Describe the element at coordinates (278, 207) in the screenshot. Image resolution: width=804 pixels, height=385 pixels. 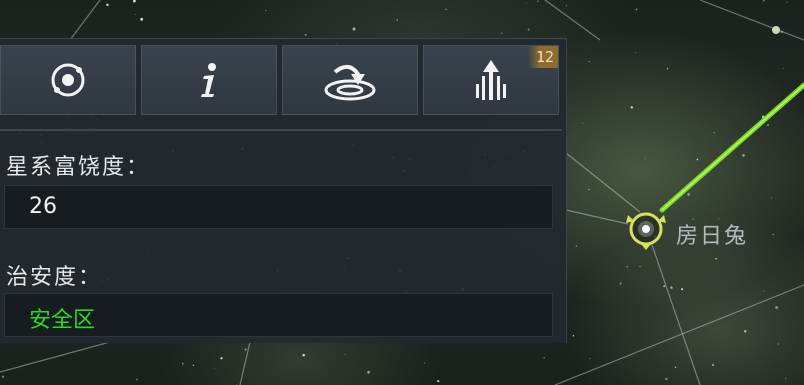
I see `richness-field: 26` at that location.